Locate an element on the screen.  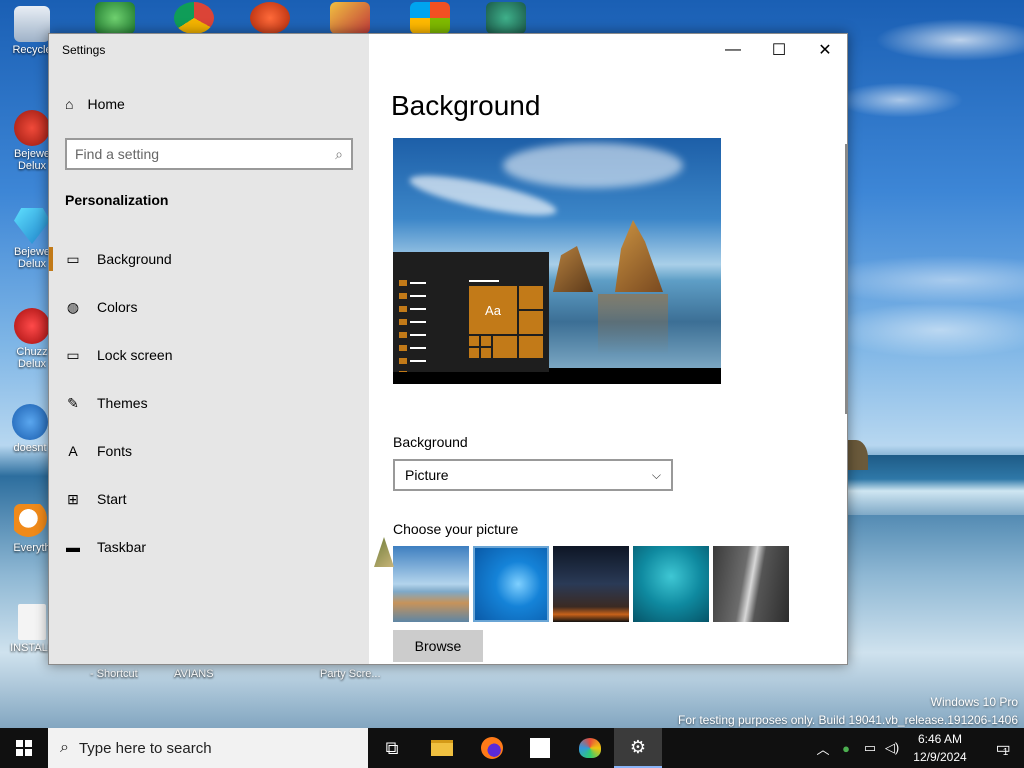
windows-logo-icon is located at coordinates (24, 748).